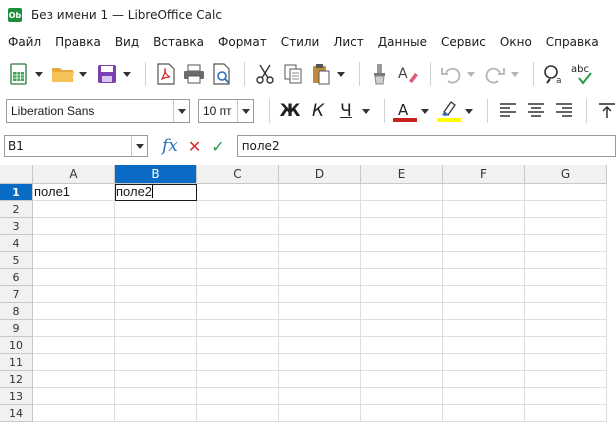 Image resolution: width=616 pixels, height=426 pixels. Describe the element at coordinates (238, 328) in the screenshot. I see `cell-c9` at that location.